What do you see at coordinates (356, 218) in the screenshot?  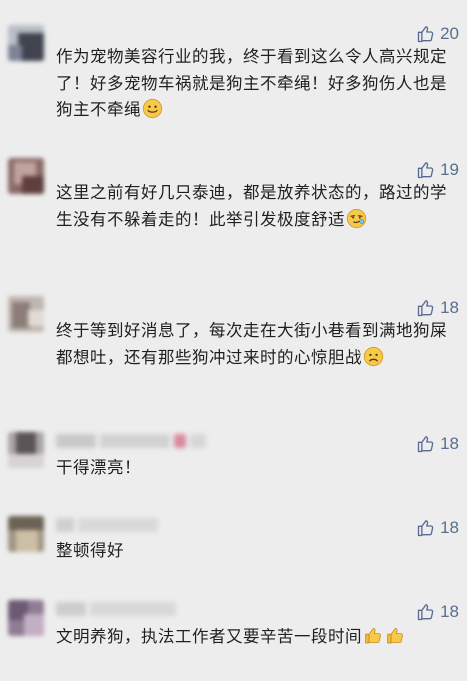 I see `smug-emoji-icon` at bounding box center [356, 218].